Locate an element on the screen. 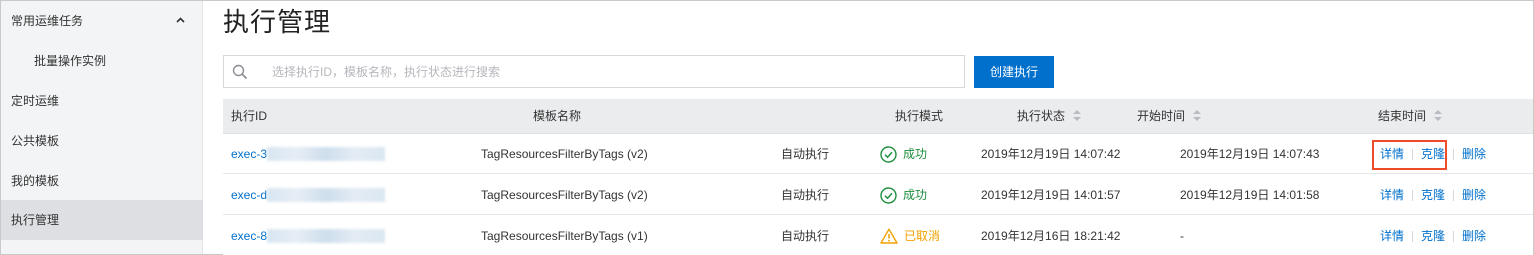 The width and height of the screenshot is (1534, 255). end-time: - is located at coordinates (1182, 236).